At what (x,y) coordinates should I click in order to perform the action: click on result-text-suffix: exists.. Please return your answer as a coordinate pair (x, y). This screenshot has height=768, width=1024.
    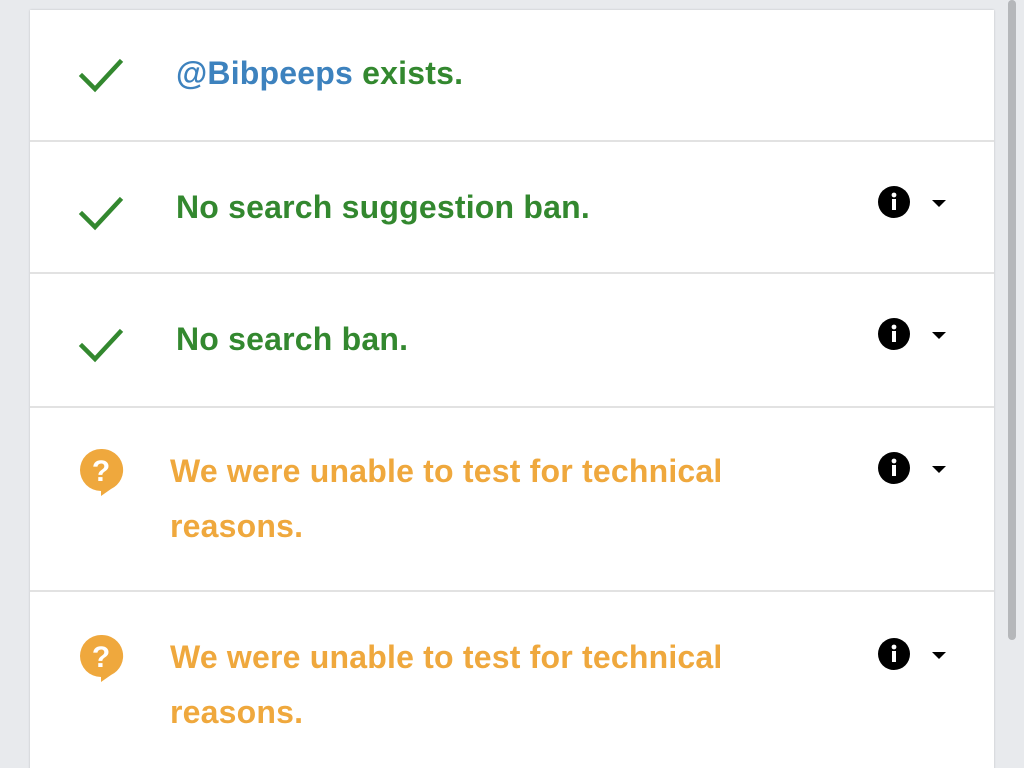
    Looking at the image, I should click on (408, 73).